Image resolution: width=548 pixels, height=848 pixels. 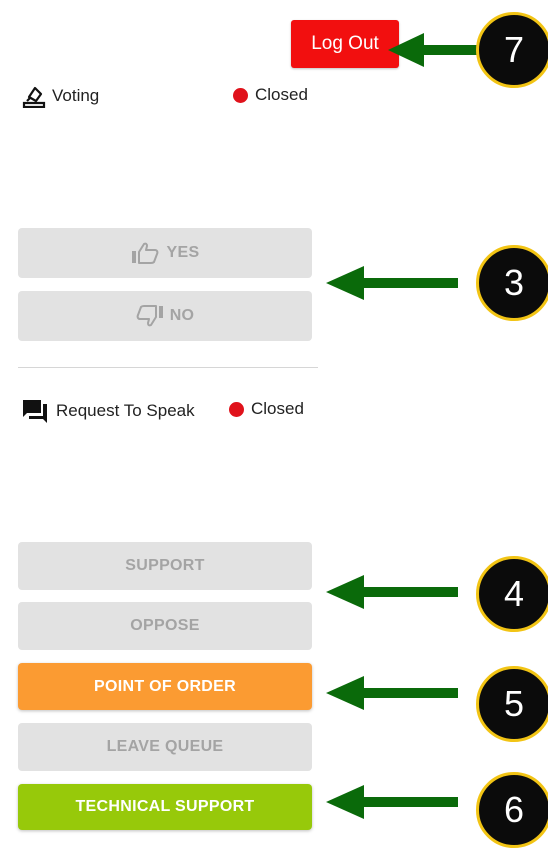 What do you see at coordinates (151, 316) in the screenshot?
I see `thumbs-down-icon` at bounding box center [151, 316].